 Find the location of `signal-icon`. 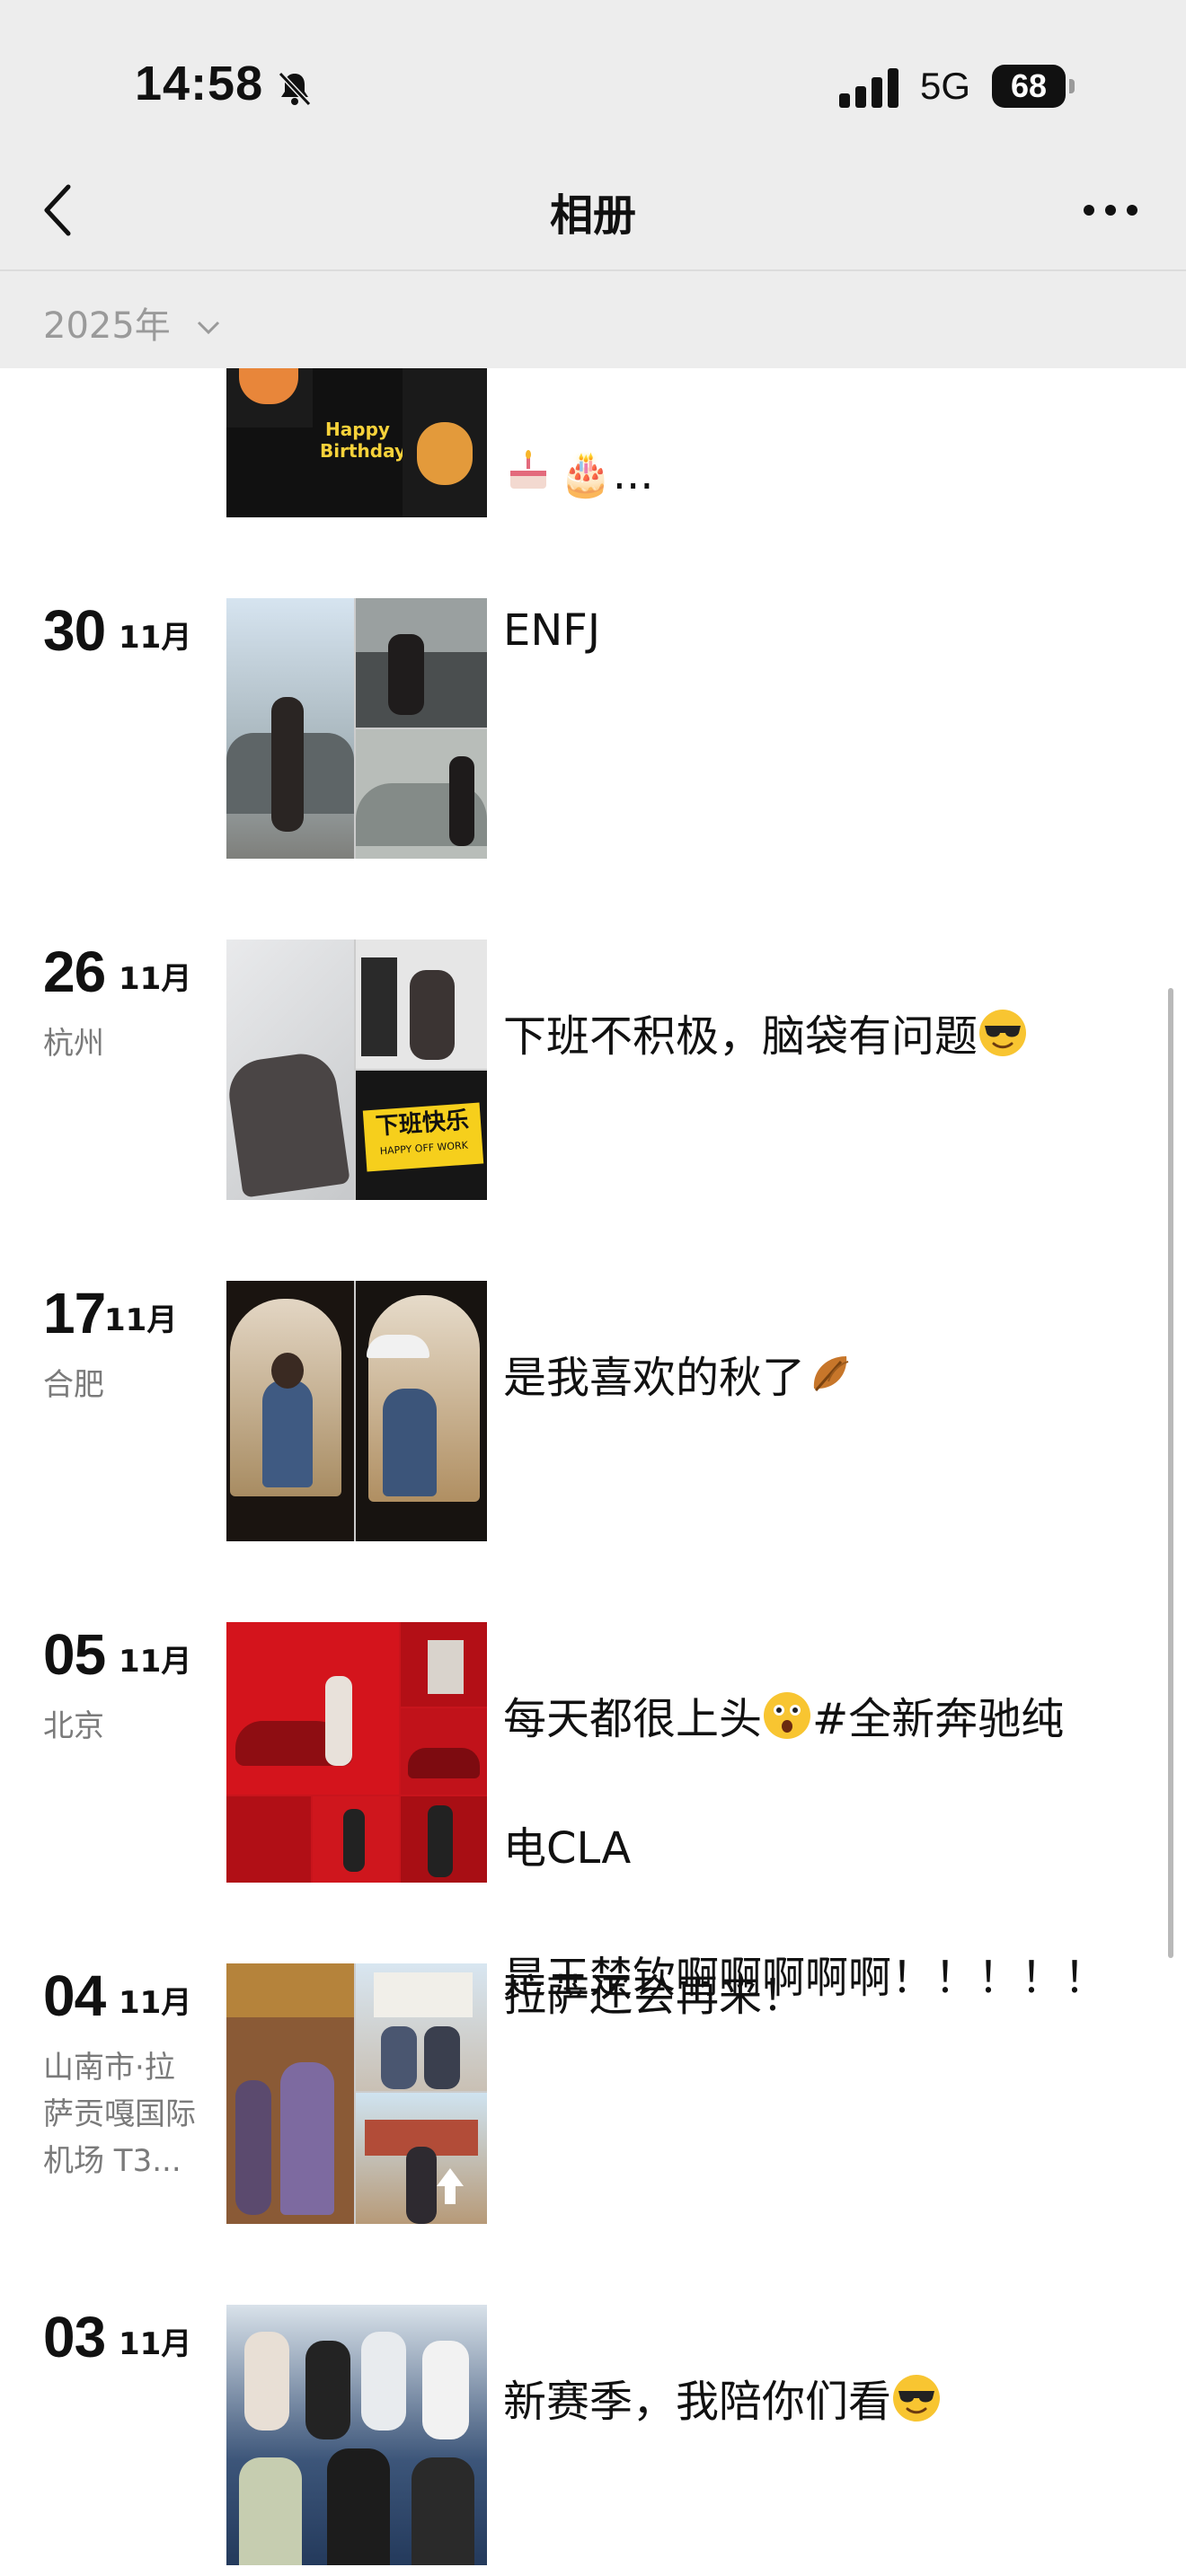

signal-icon is located at coordinates (868, 88).